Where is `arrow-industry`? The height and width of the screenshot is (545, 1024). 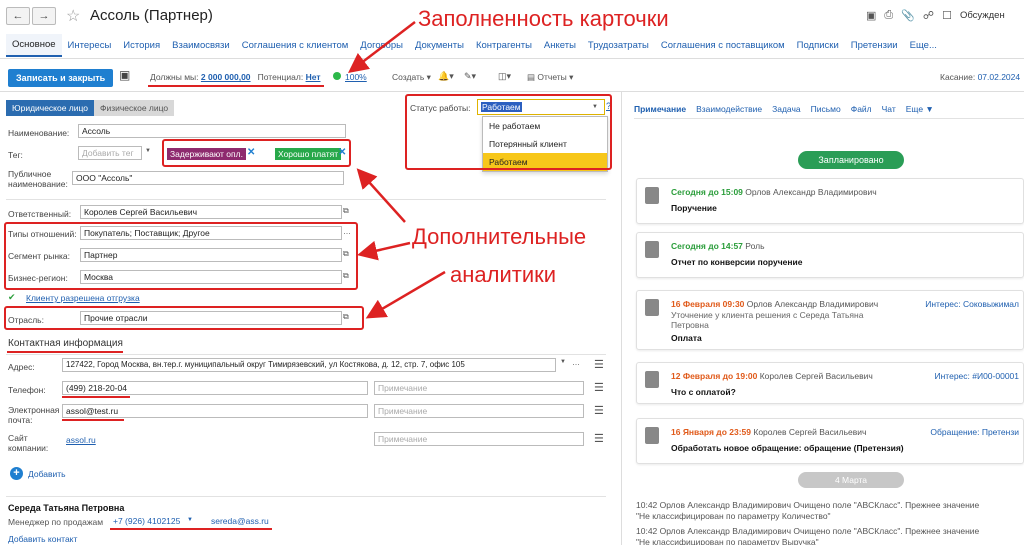 arrow-industry is located at coordinates (405, 294).